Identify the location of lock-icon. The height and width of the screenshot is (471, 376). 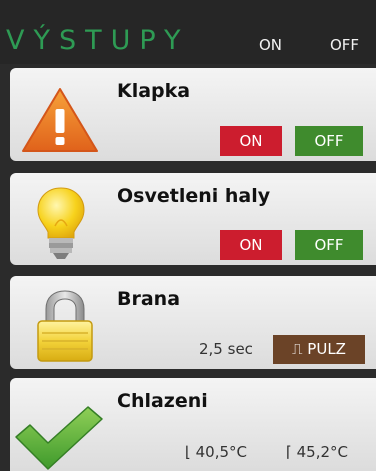
(65, 326).